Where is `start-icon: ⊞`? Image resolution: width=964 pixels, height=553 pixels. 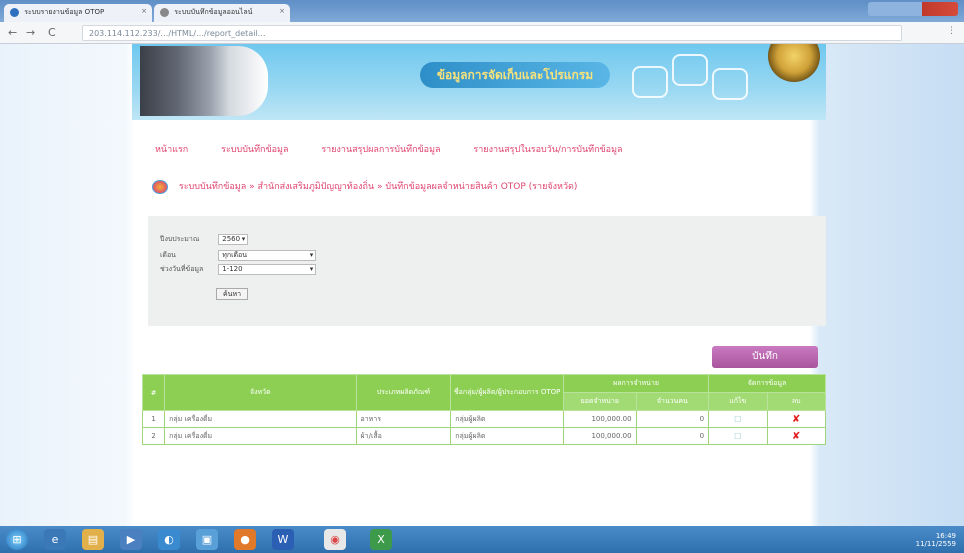
start-icon: ⊞ is located at coordinates (17, 539).